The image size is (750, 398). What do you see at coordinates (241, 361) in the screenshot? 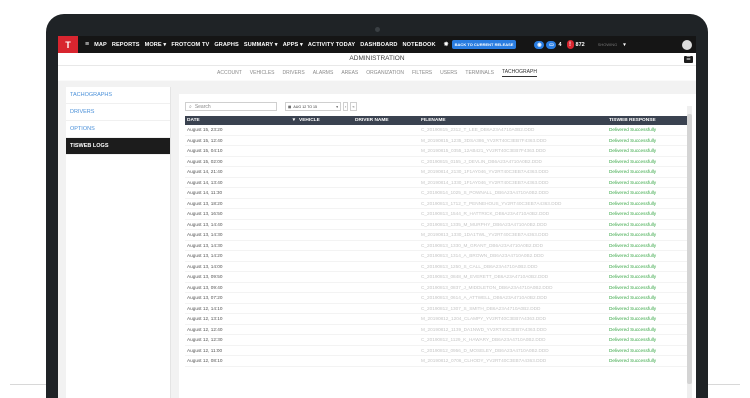
I see `date-cell: August 12, 08:10` at bounding box center [241, 361].